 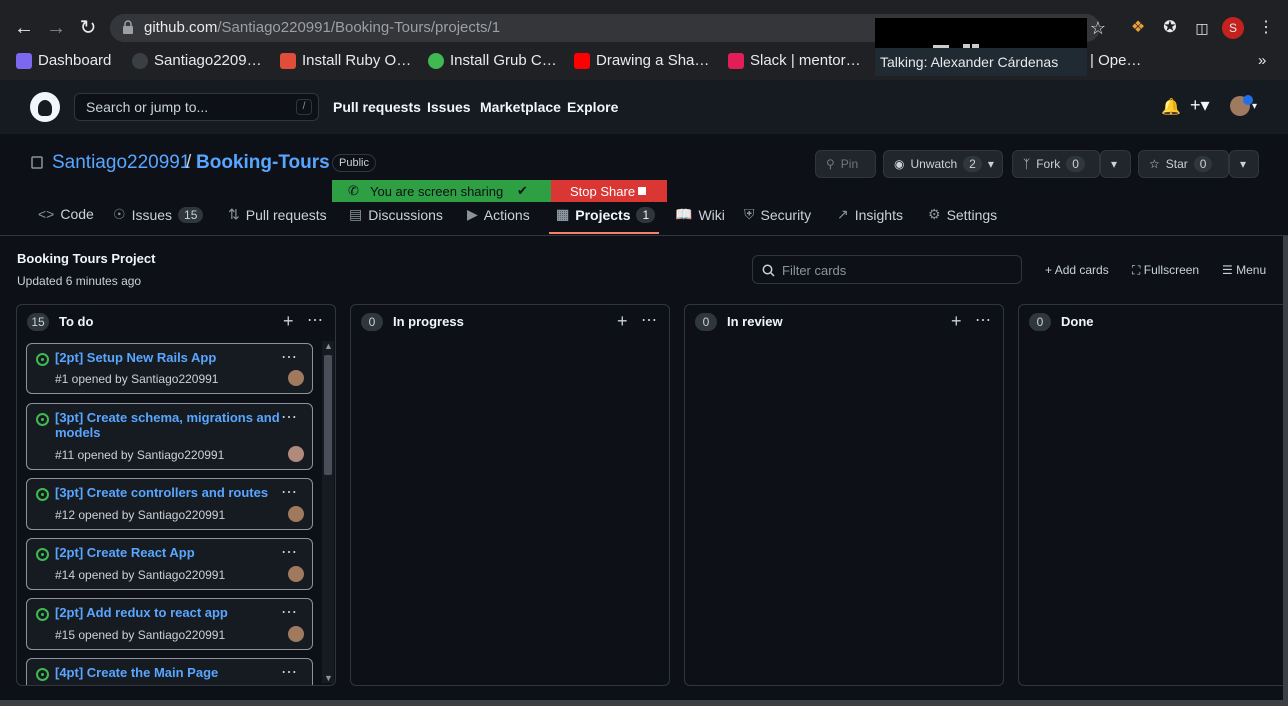 I want to click on nav-pull-requests: Pull requests, so click(x=377, y=107).